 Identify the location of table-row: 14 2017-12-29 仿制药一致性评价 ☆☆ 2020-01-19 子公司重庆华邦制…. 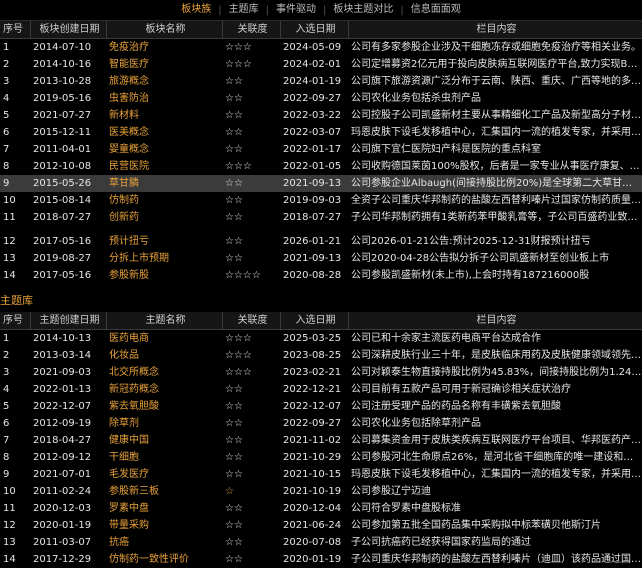
(321, 559).